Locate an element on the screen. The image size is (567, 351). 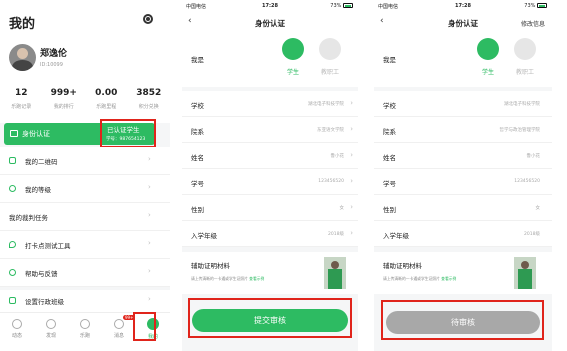
role-name: 学生 is located at coordinates (487, 72).